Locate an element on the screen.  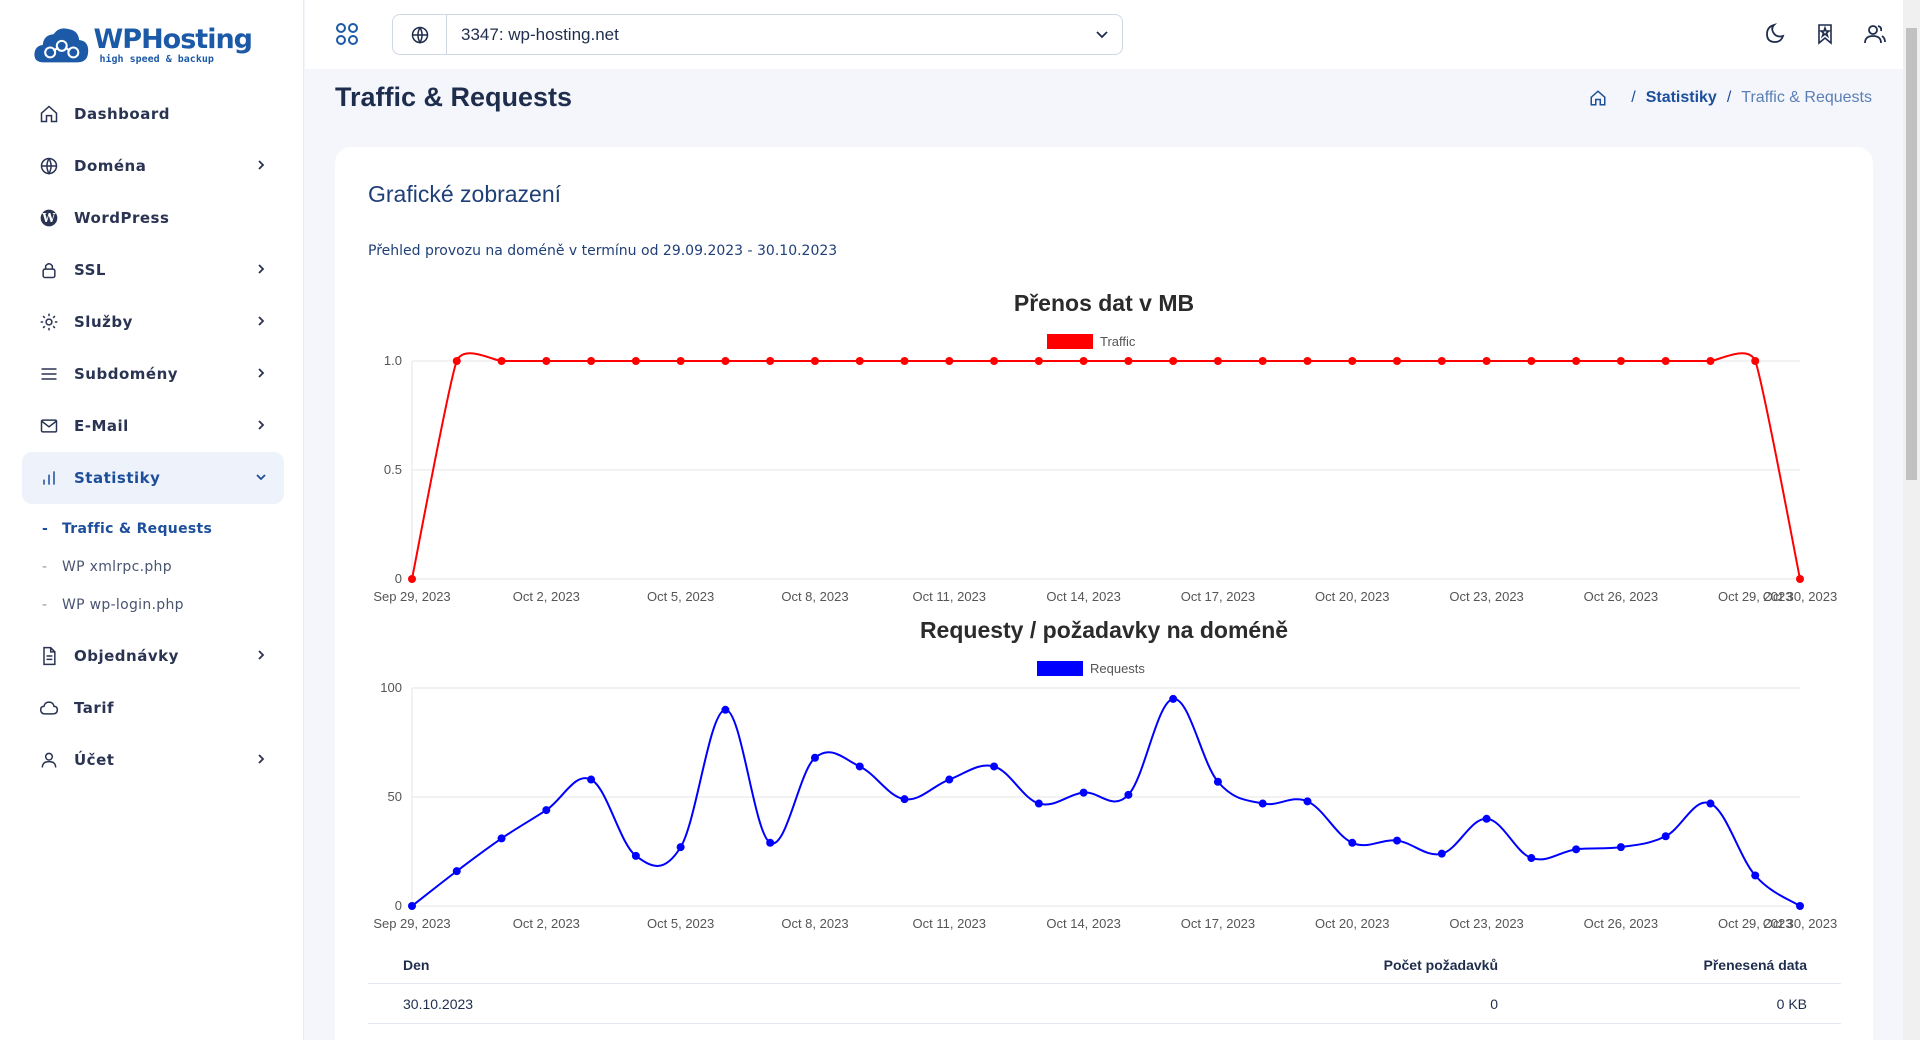
cell-data: 0 KB is located at coordinates (1791, 1003).